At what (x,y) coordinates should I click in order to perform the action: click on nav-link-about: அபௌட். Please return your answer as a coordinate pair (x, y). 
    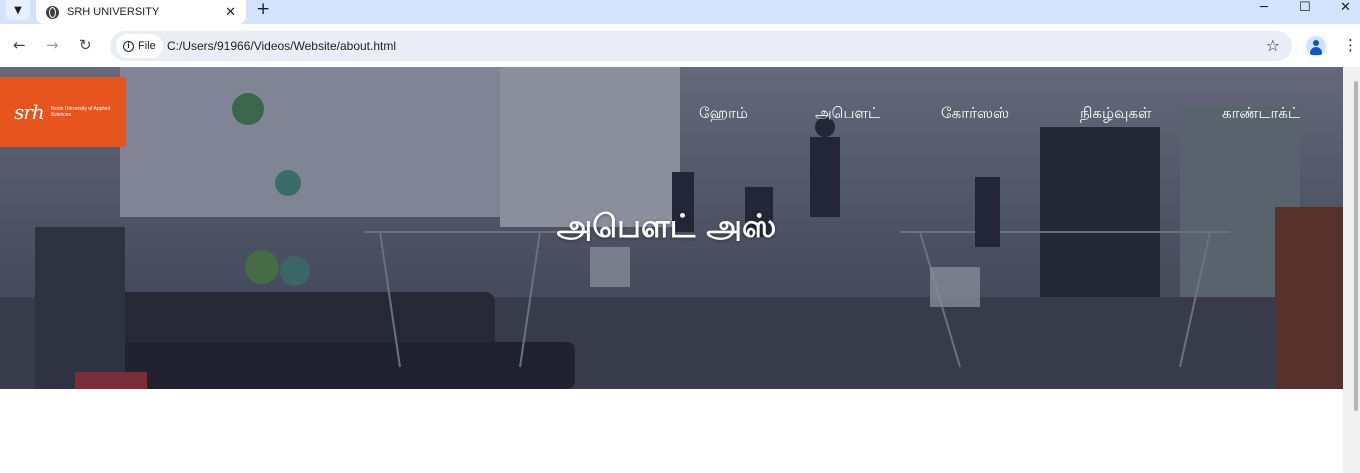
    Looking at the image, I should click on (847, 114).